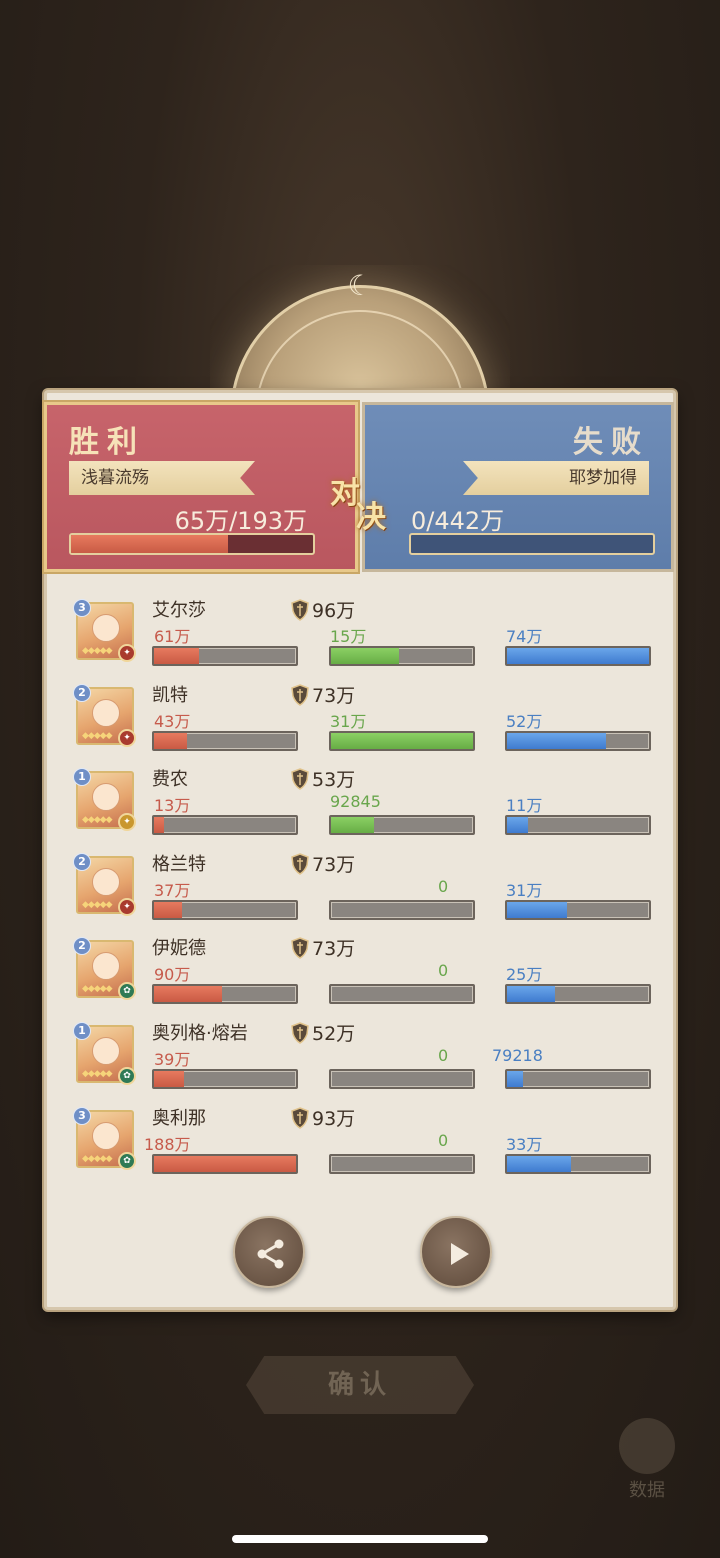 The image size is (720, 1558). I want to click on hero-avatar: ◆◆◆◆◆ ✿ 2, so click(104, 969).